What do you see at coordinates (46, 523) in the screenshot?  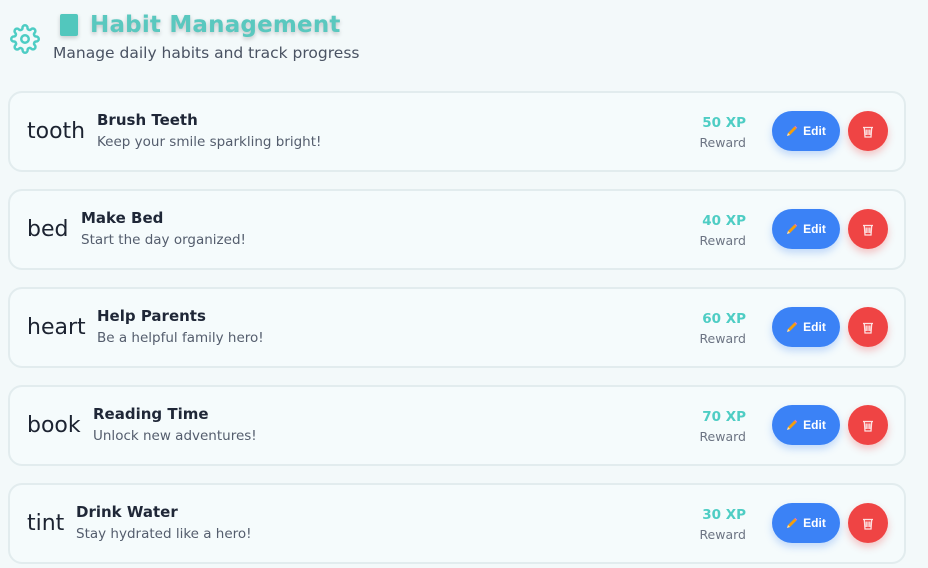 I see `habit-icon-label: tint` at bounding box center [46, 523].